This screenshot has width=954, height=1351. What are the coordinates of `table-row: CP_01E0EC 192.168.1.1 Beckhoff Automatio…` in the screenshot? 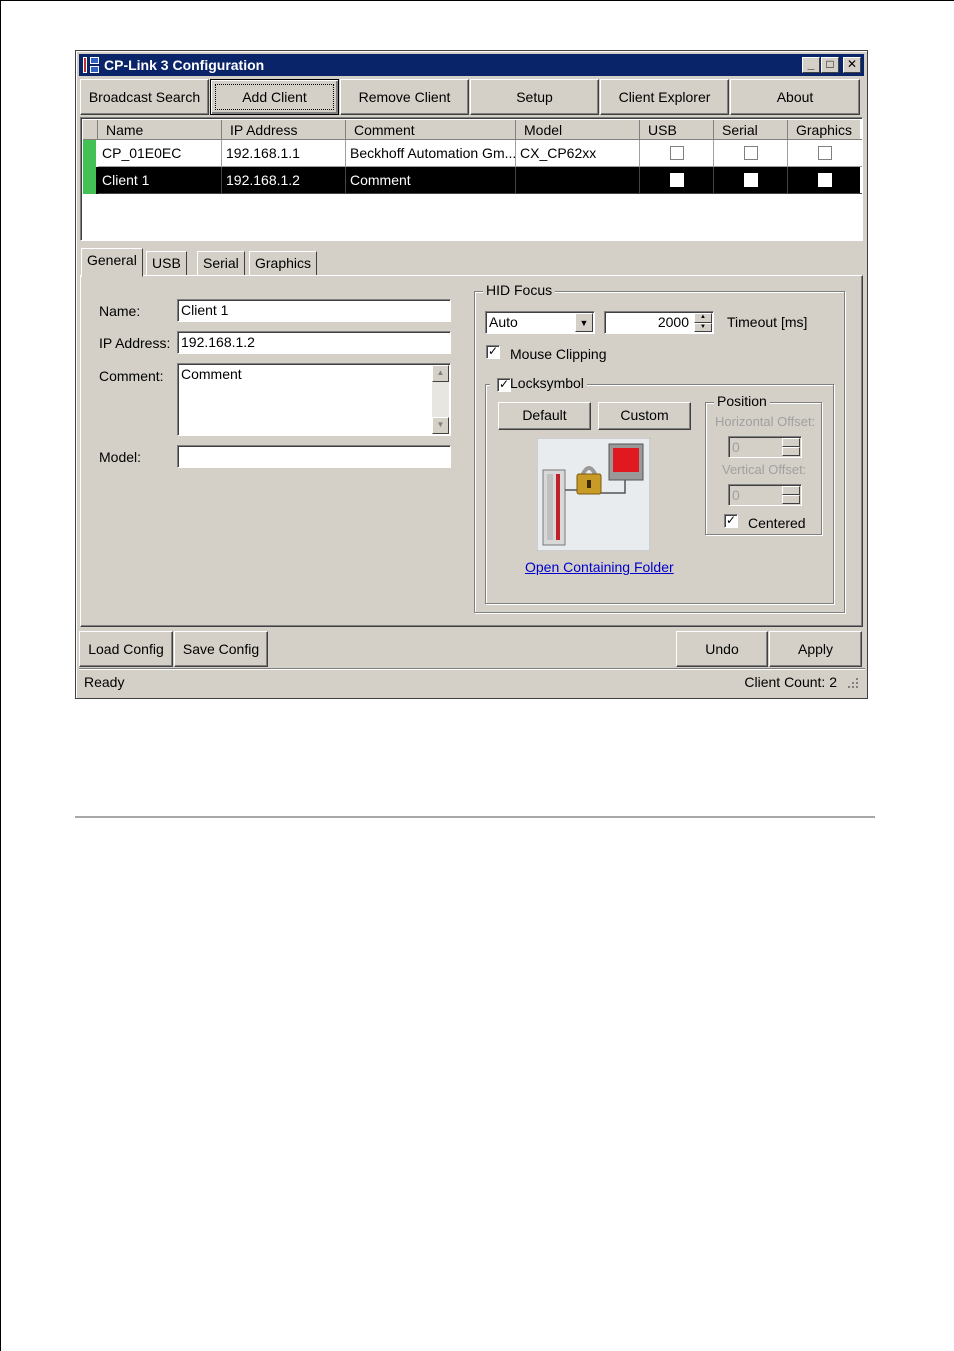 It's located at (472, 153).